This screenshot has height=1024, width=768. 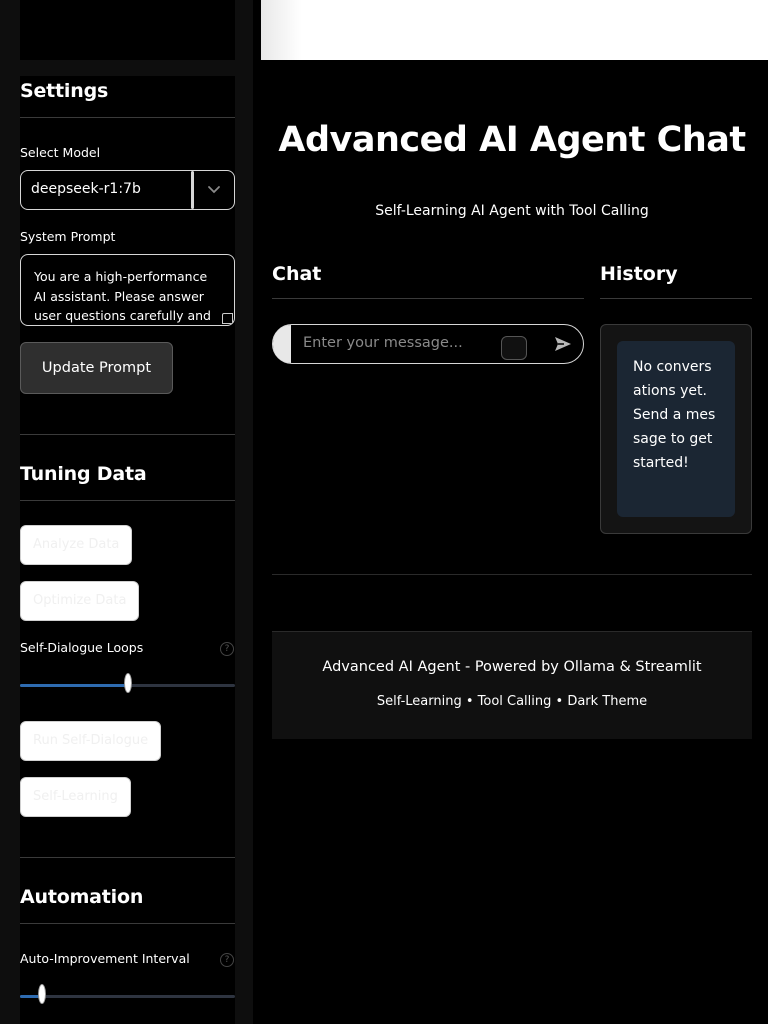 I want to click on top-header-bar, so click(x=514, y=30).